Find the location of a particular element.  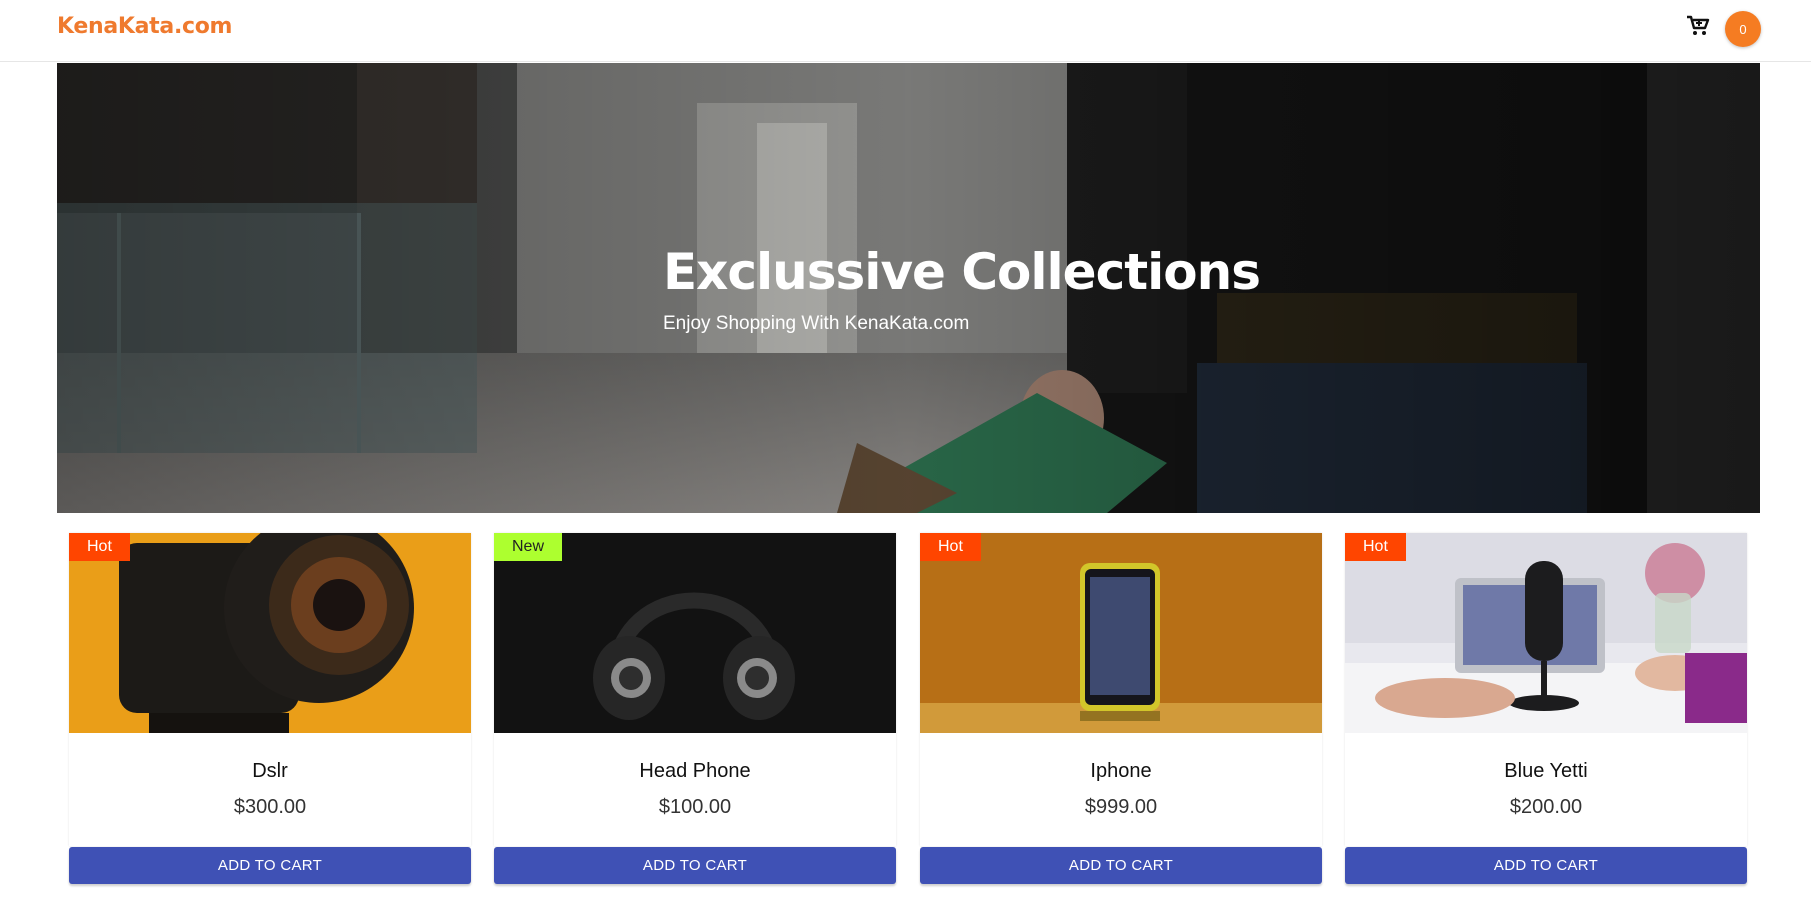

product-card-body: New Head Phone $100.00 is located at coordinates (695, 689).